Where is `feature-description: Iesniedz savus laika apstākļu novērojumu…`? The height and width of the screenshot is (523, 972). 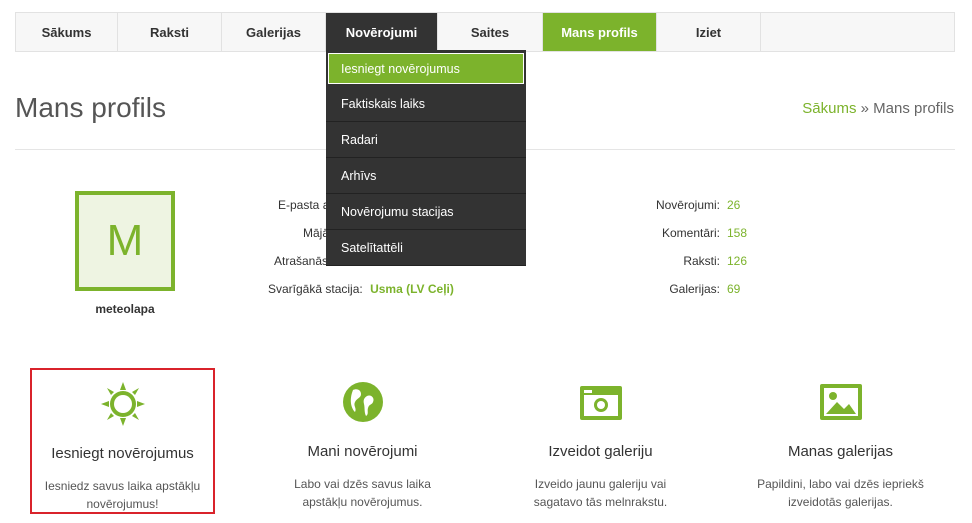 feature-description: Iesniedz savus laika apstākļu novērojumu… is located at coordinates (122, 495).